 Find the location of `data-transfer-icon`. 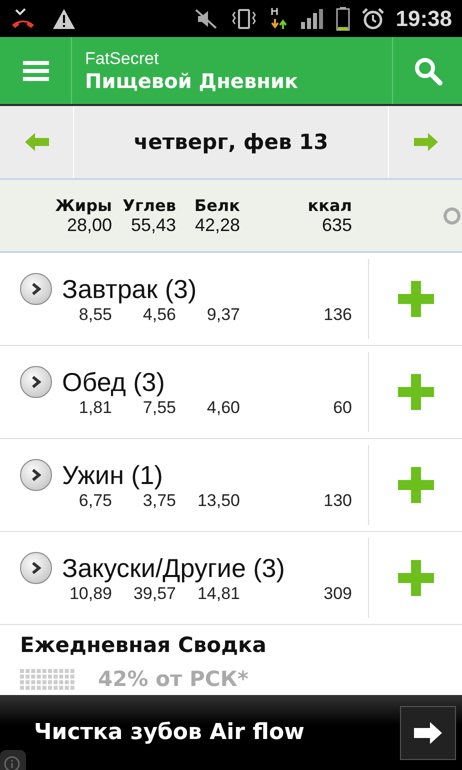

data-transfer-icon is located at coordinates (279, 18).